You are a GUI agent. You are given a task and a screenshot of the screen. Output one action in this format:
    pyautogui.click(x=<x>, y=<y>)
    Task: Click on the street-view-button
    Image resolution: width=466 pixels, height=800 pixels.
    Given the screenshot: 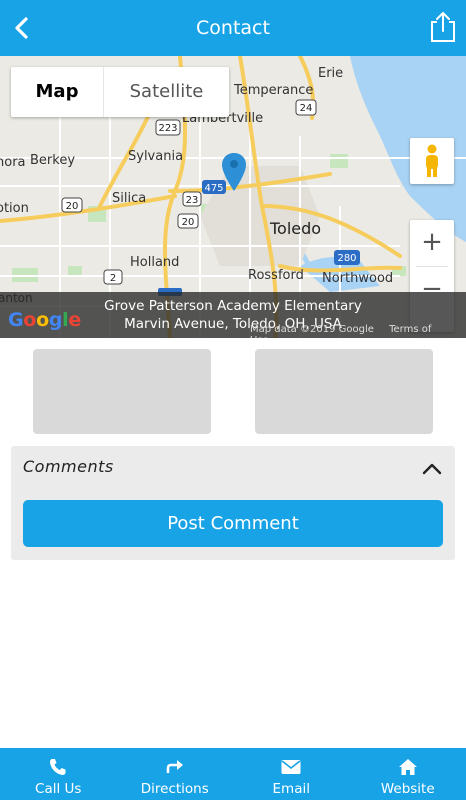 What is the action you would take?
    pyautogui.click(x=432, y=161)
    